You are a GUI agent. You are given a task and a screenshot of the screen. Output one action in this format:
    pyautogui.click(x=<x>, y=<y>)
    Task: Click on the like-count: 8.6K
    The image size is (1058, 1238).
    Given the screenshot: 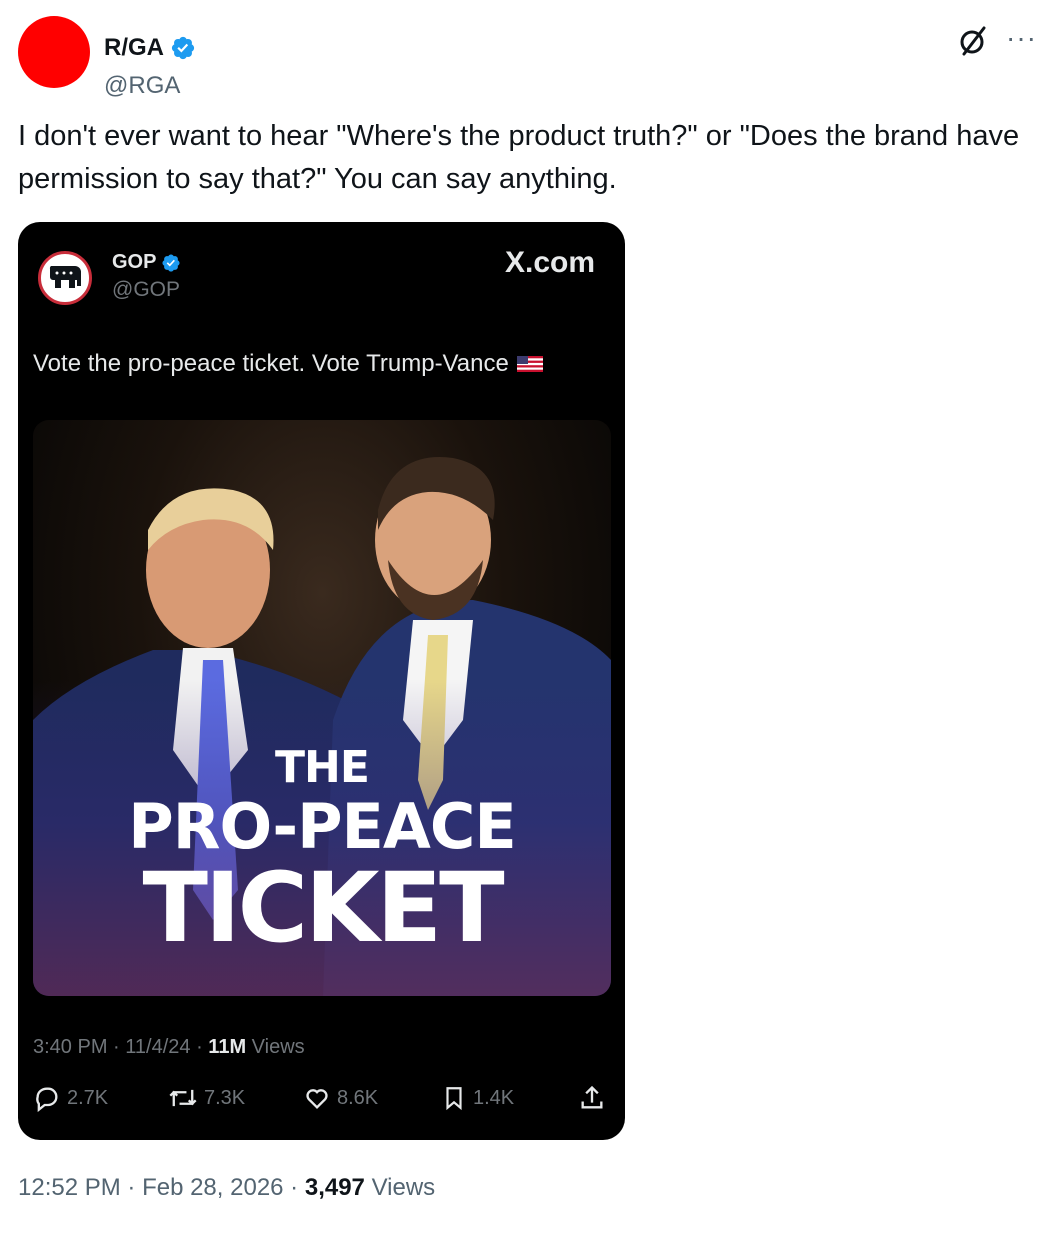 What is the action you would take?
    pyautogui.click(x=358, y=1097)
    